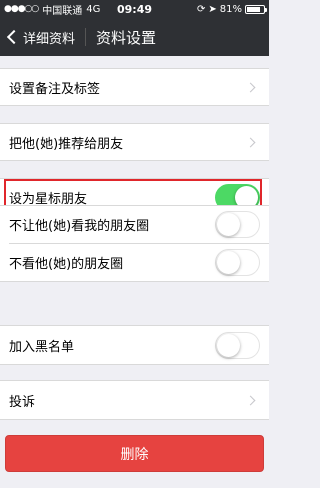  What do you see at coordinates (79, 226) in the screenshot?
I see `hide-moments-label: 不让他(她)看我的朋友圈` at bounding box center [79, 226].